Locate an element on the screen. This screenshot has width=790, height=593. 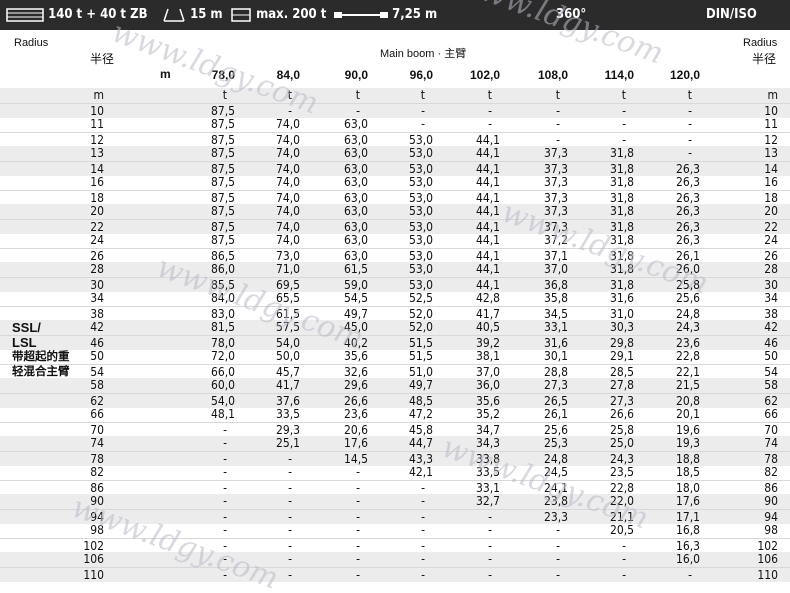
load-cell: 34,5 is located at coordinates (555, 313).